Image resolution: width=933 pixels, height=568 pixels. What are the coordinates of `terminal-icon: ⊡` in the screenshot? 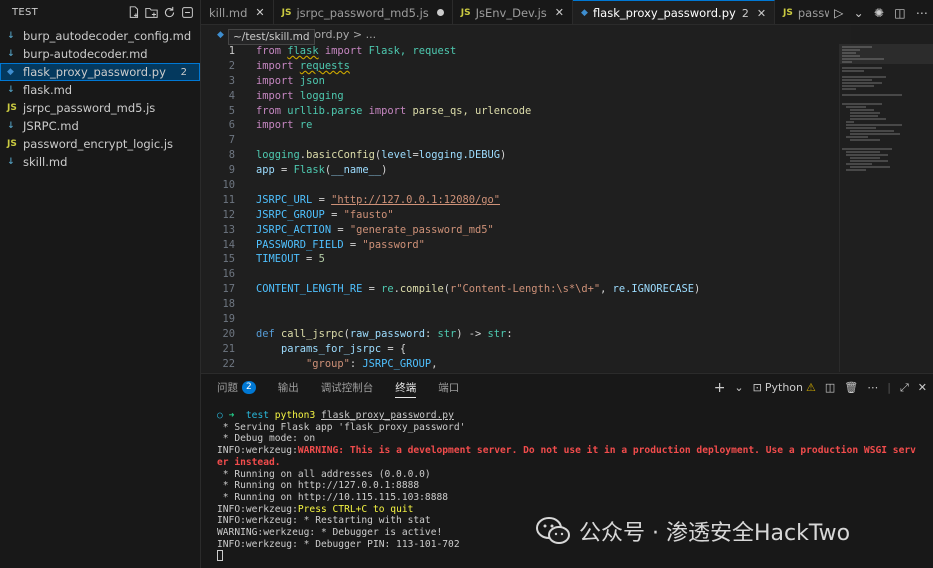 It's located at (757, 387).